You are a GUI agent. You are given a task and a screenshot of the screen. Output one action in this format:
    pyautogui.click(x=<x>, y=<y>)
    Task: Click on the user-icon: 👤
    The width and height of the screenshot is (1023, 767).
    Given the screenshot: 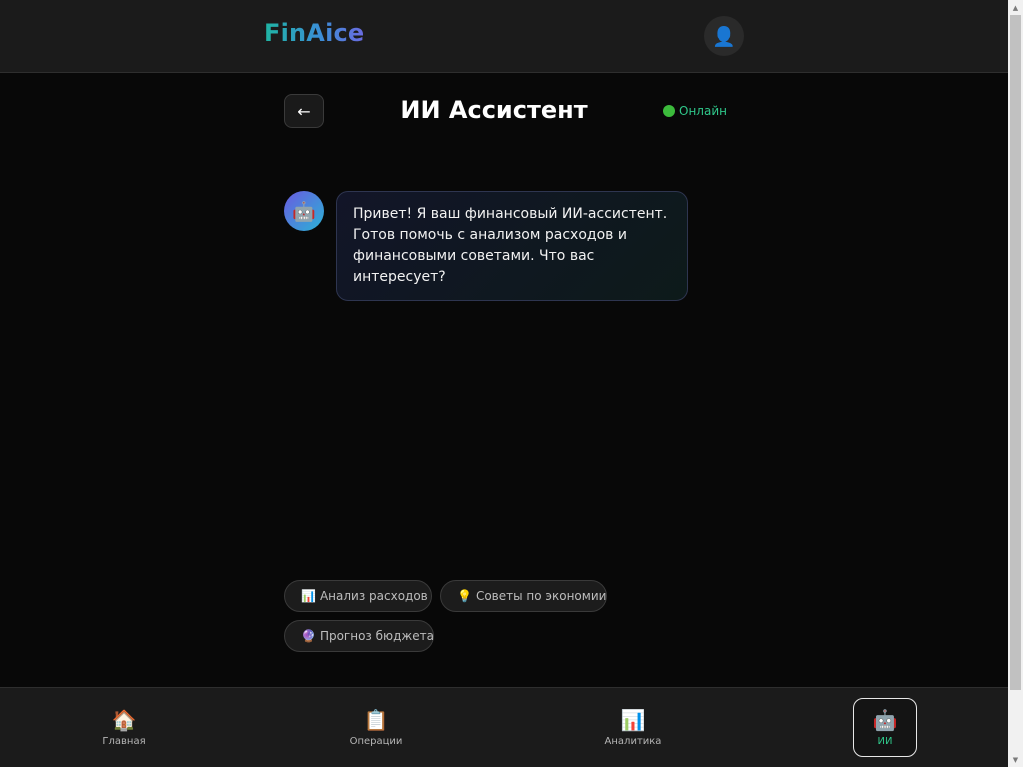 What is the action you would take?
    pyautogui.click(x=724, y=36)
    